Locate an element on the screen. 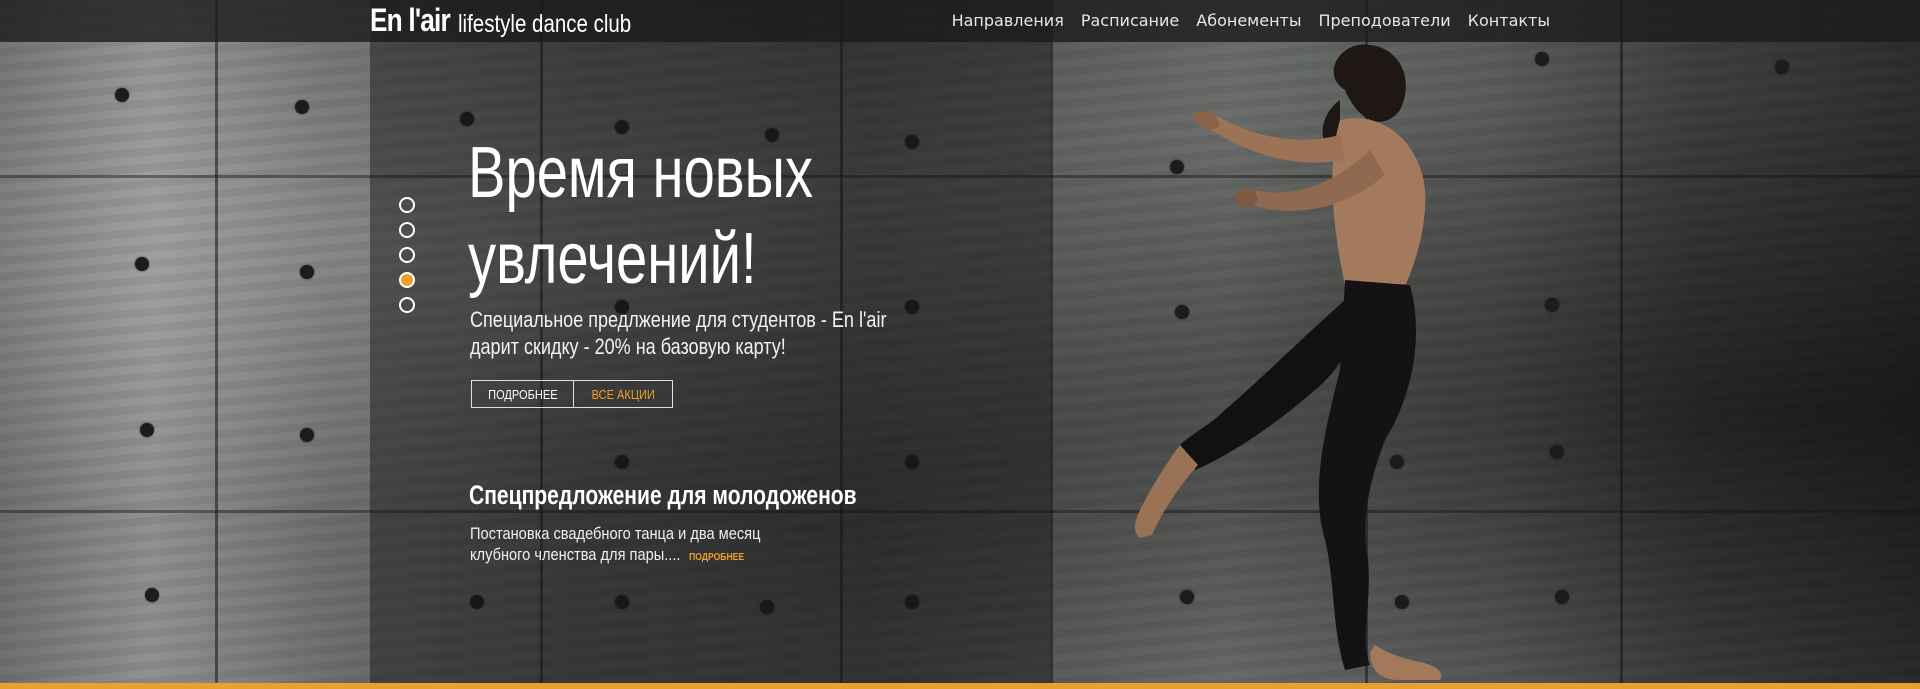 This screenshot has height=689, width=1920. slider-pagination is located at coordinates (407, 259).